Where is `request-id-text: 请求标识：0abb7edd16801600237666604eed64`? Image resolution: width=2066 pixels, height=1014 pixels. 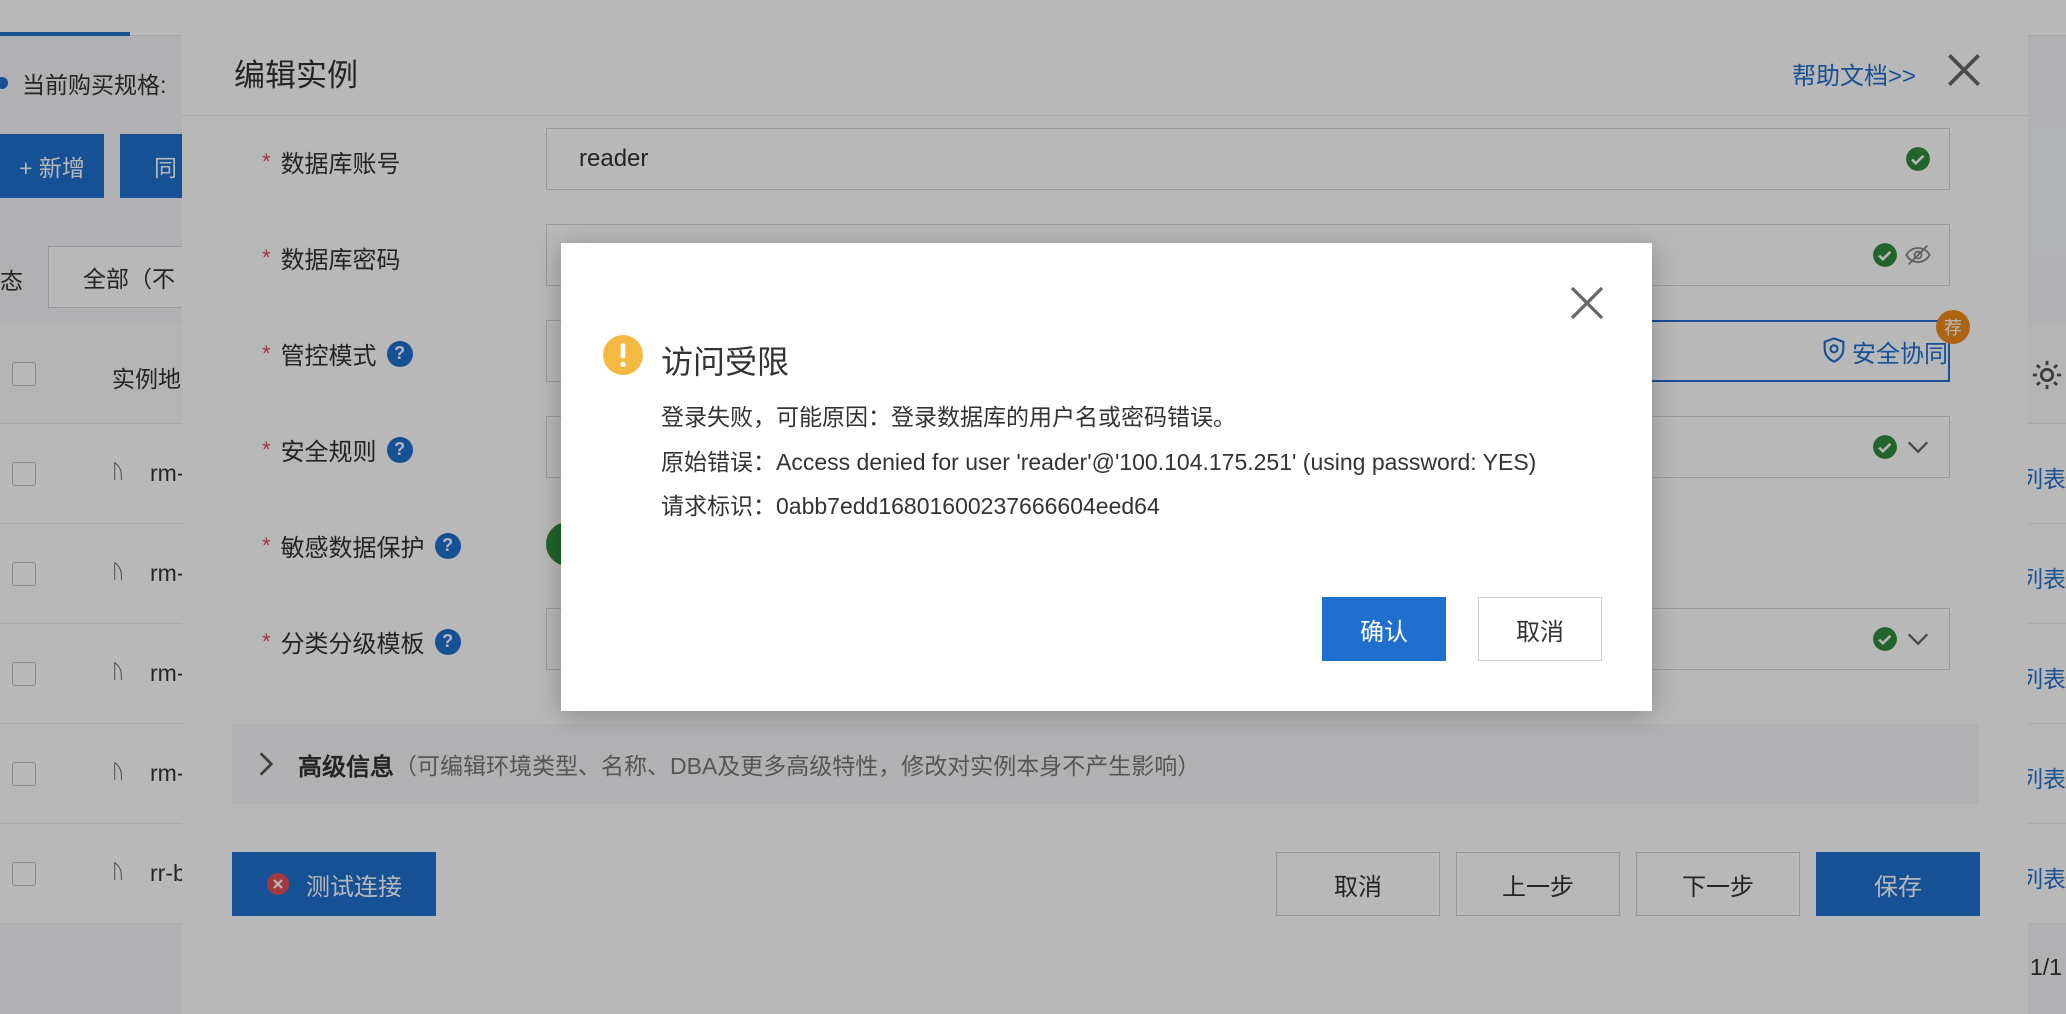
request-id-text: 请求标识：0abb7edd16801600237666604eed64 is located at coordinates (910, 506).